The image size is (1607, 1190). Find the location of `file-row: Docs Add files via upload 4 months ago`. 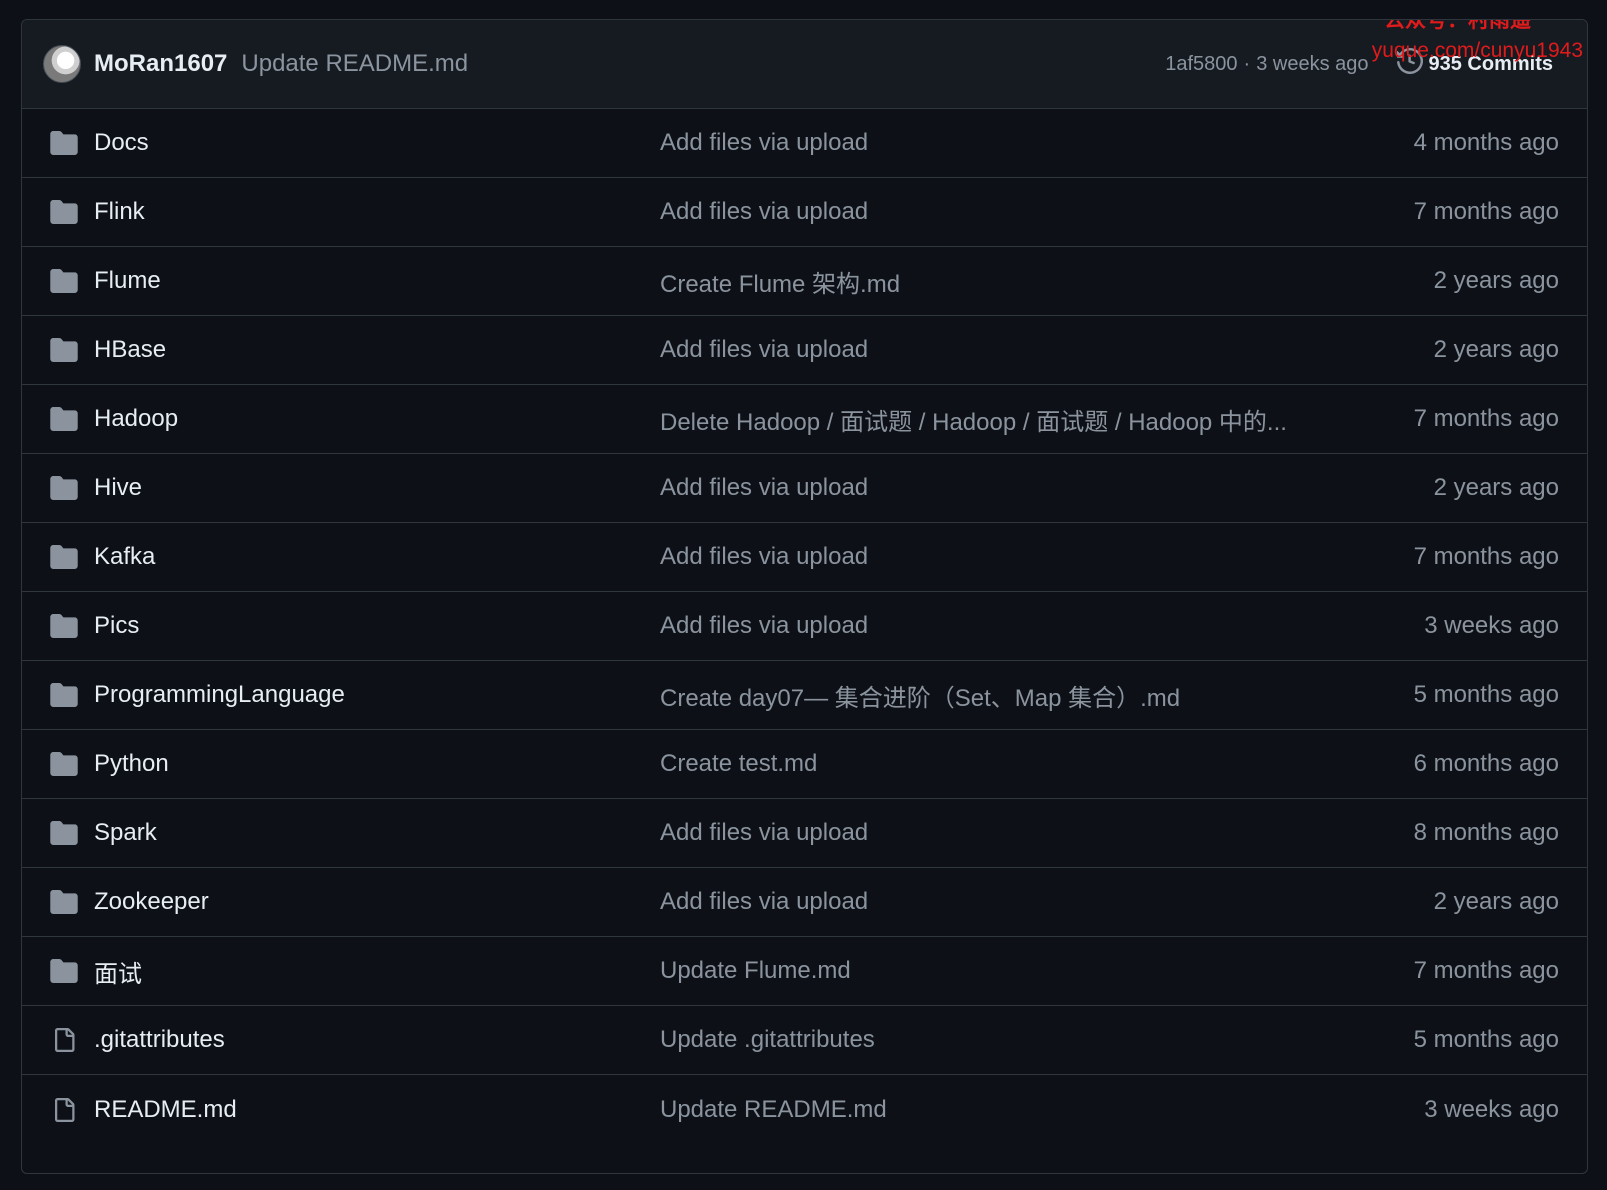

file-row: Docs Add files via upload 4 months ago is located at coordinates (804, 143).